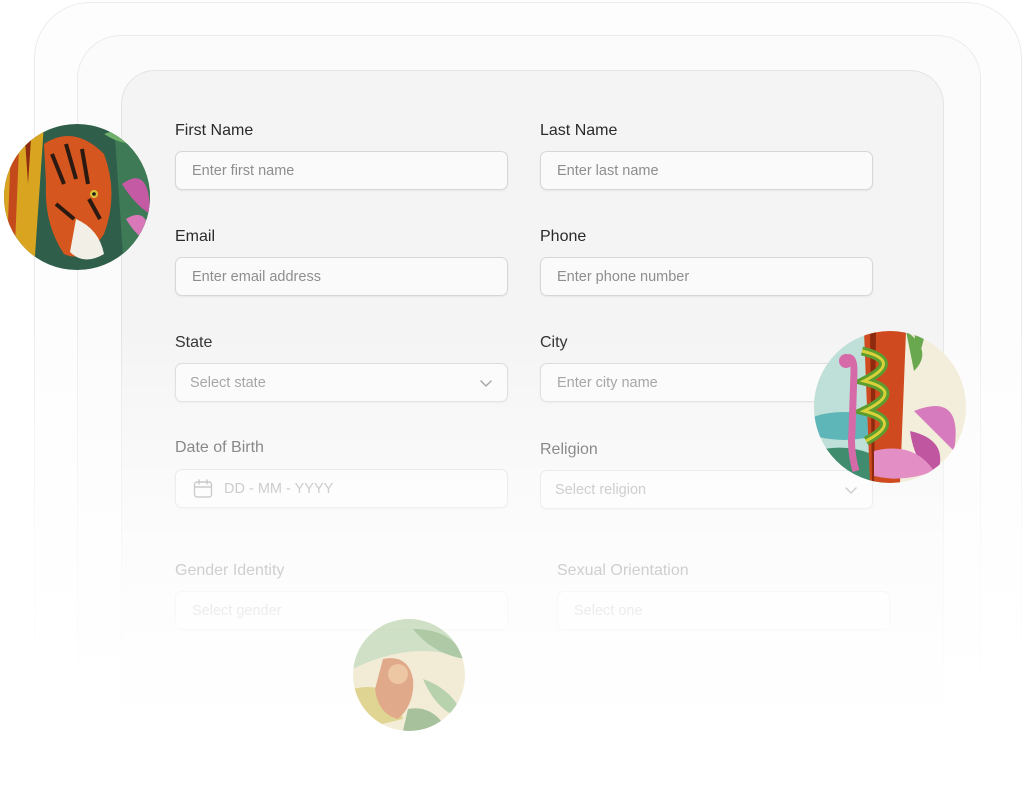 This screenshot has width=1024, height=798. I want to click on email-field: Email Enter email address, so click(341, 263).